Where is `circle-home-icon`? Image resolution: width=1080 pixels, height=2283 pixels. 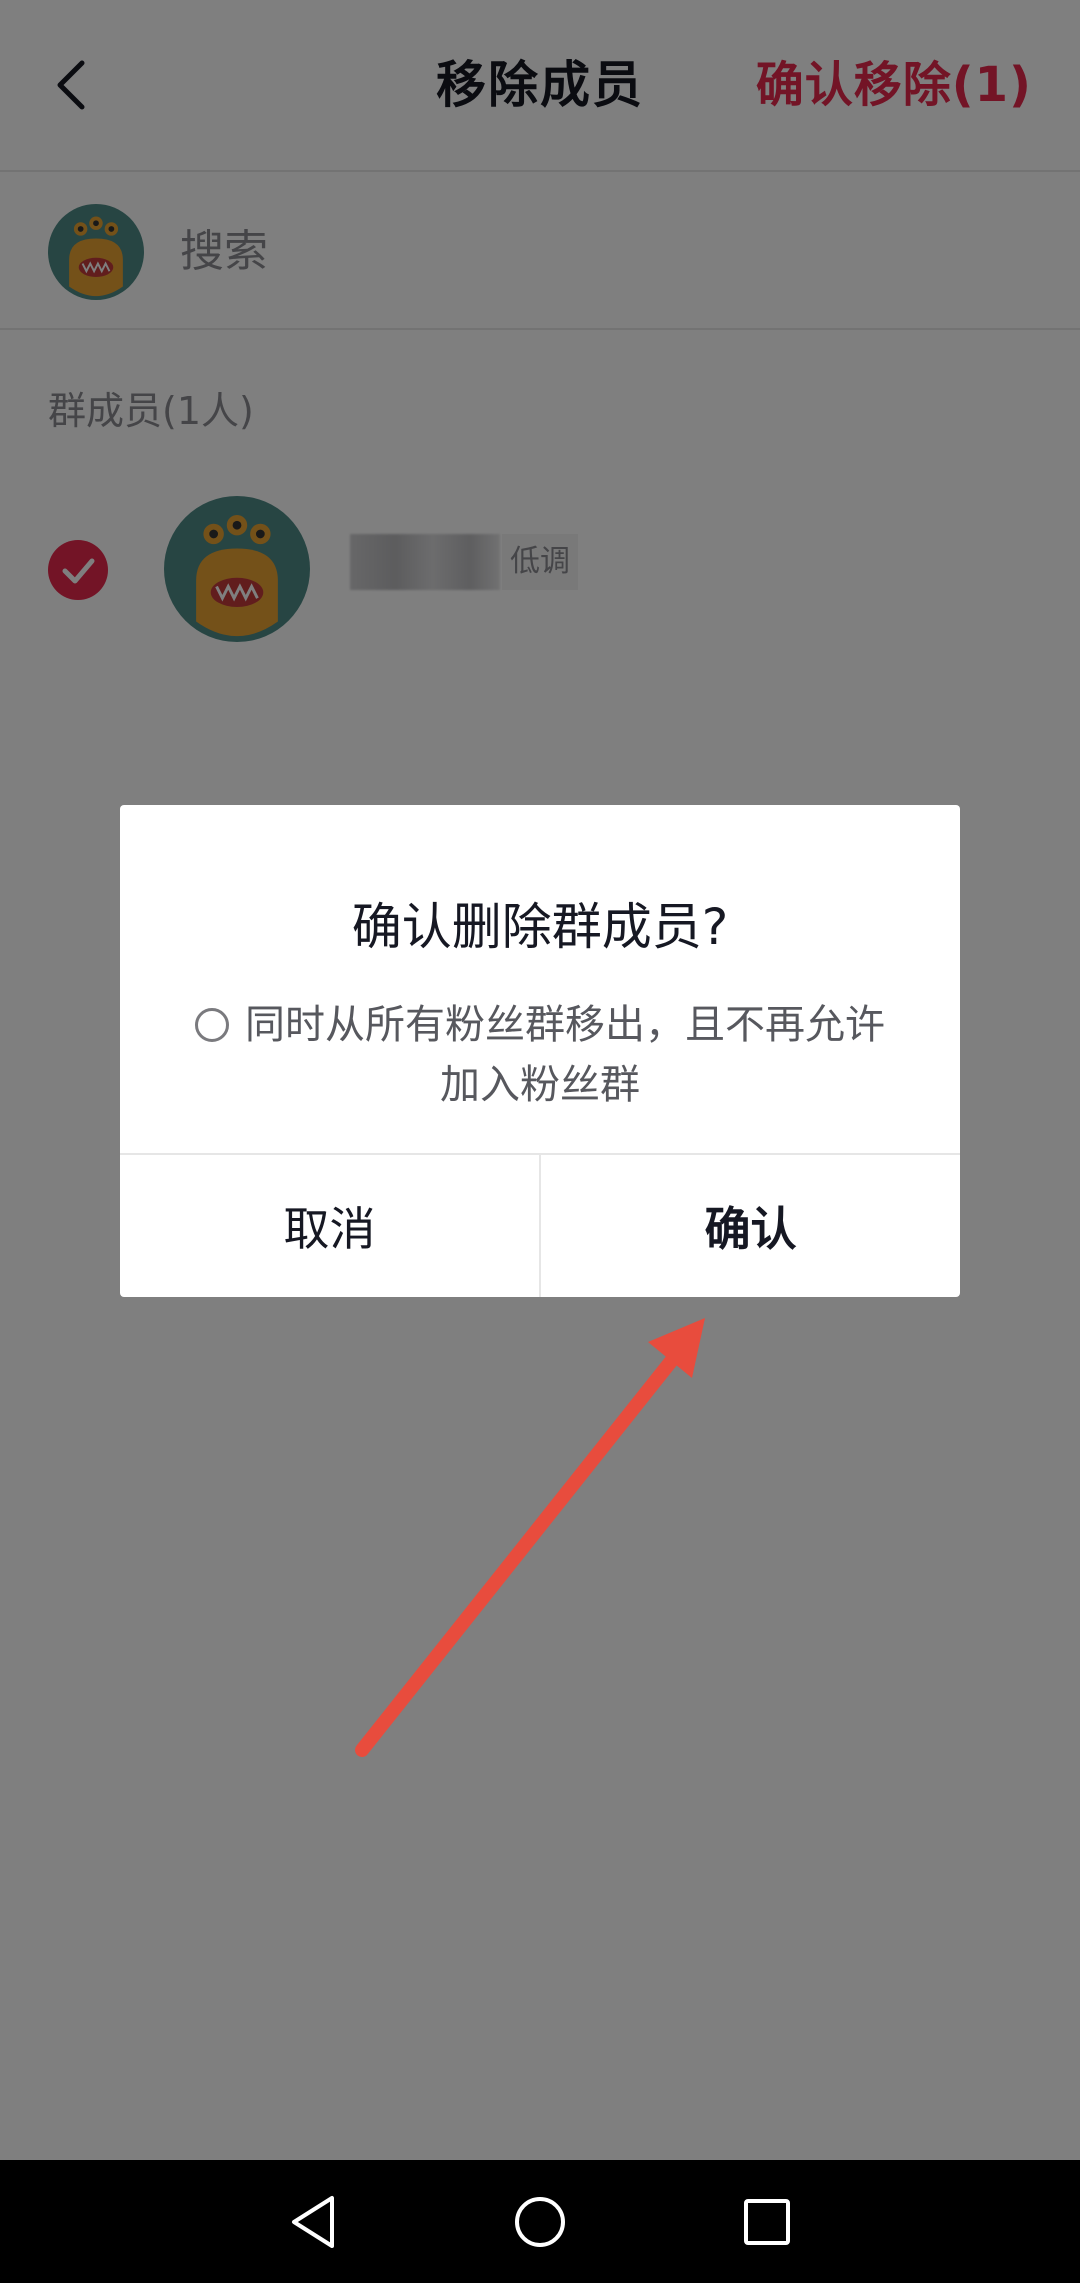 circle-home-icon is located at coordinates (539, 2221).